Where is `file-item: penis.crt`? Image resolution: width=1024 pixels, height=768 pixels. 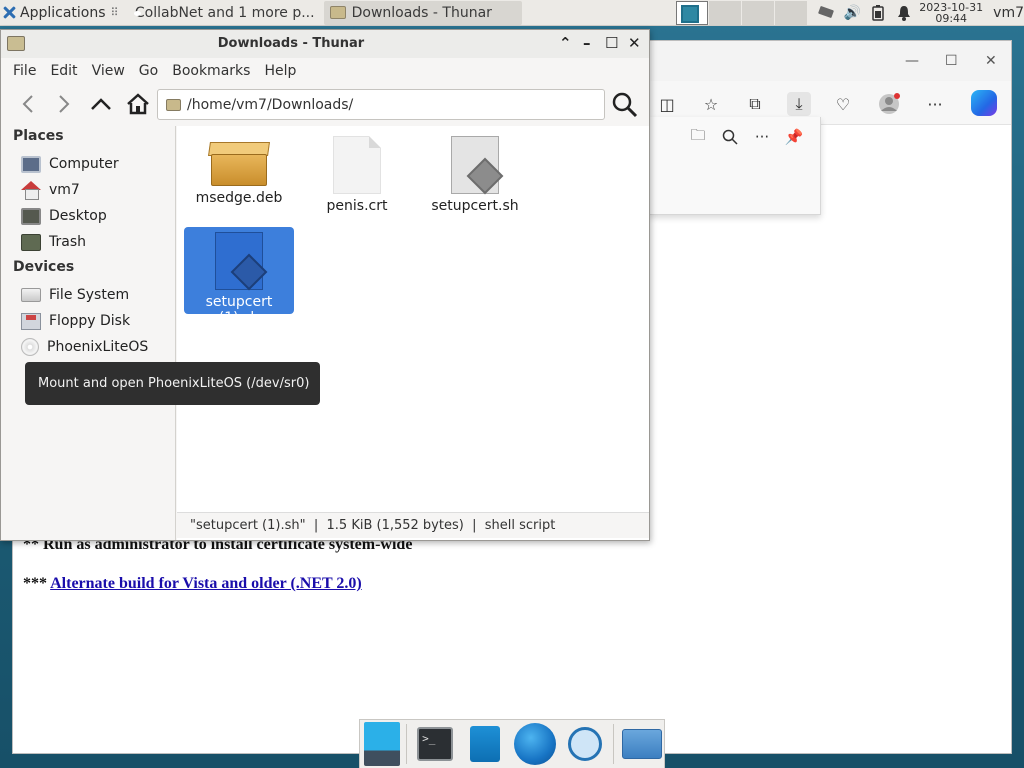 file-item: penis.crt is located at coordinates (357, 179).